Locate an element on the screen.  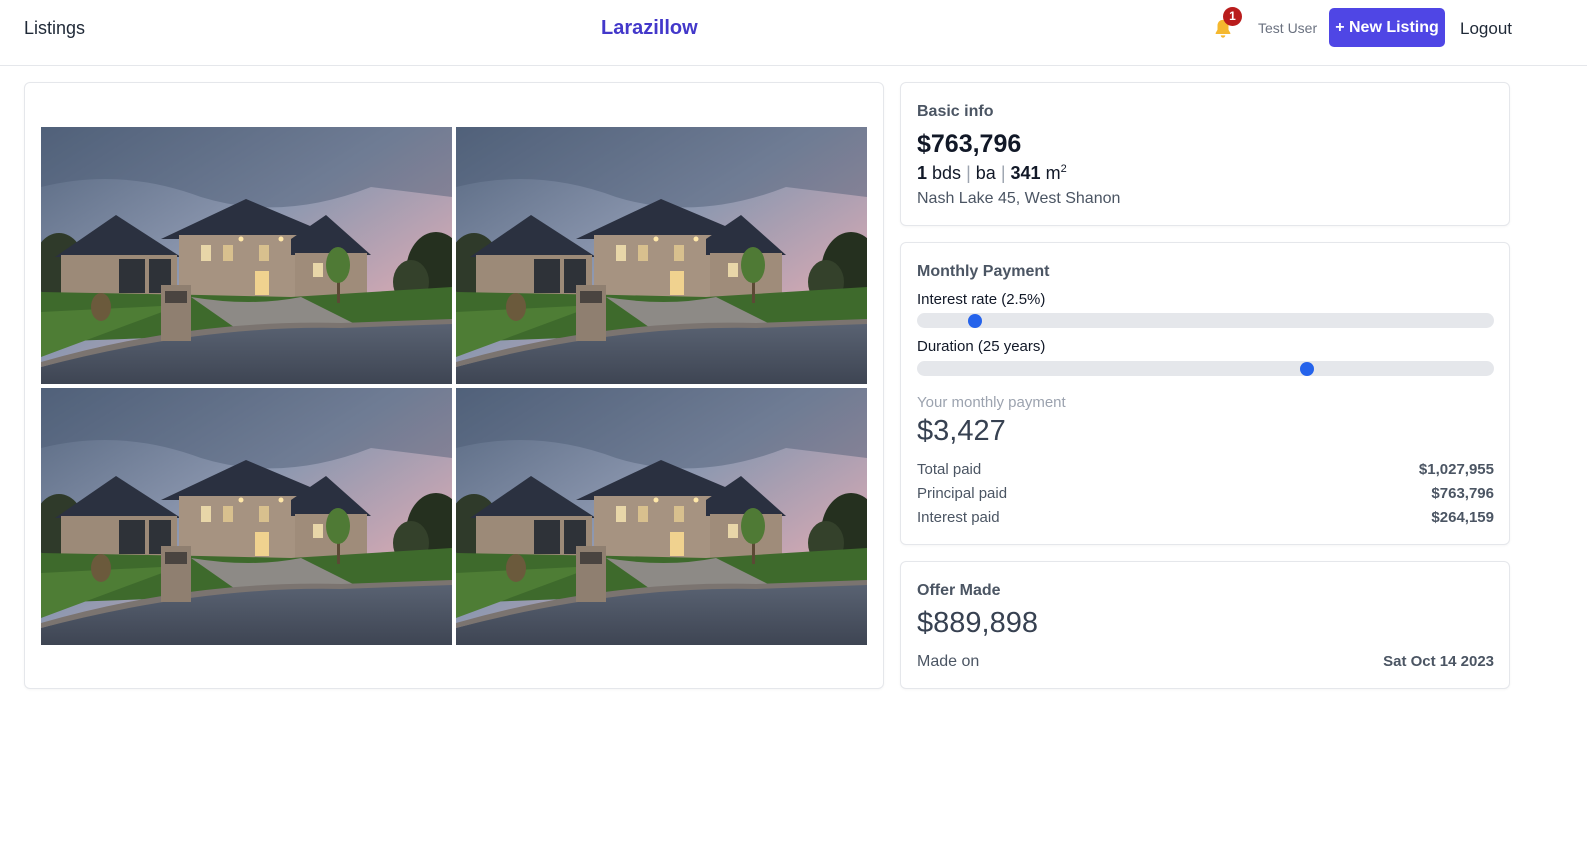
user-name: Test User is located at coordinates (1288, 28).